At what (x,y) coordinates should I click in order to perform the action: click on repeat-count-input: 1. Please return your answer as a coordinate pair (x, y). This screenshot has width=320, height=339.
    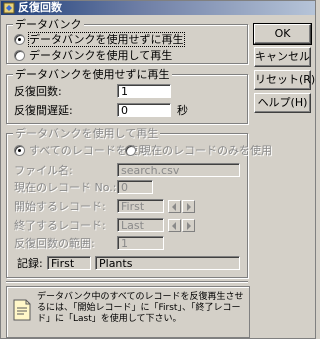
    Looking at the image, I should click on (144, 91).